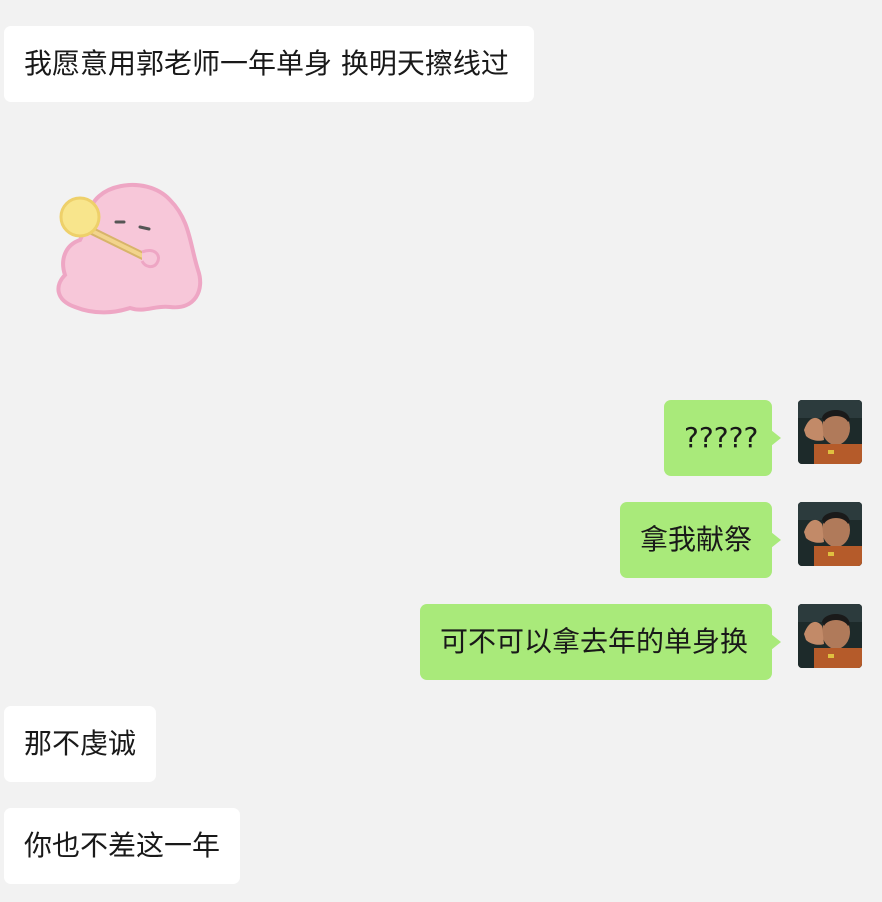 The width and height of the screenshot is (882, 902). I want to click on incoming-message-bubble: 你也不差这一年, so click(122, 846).